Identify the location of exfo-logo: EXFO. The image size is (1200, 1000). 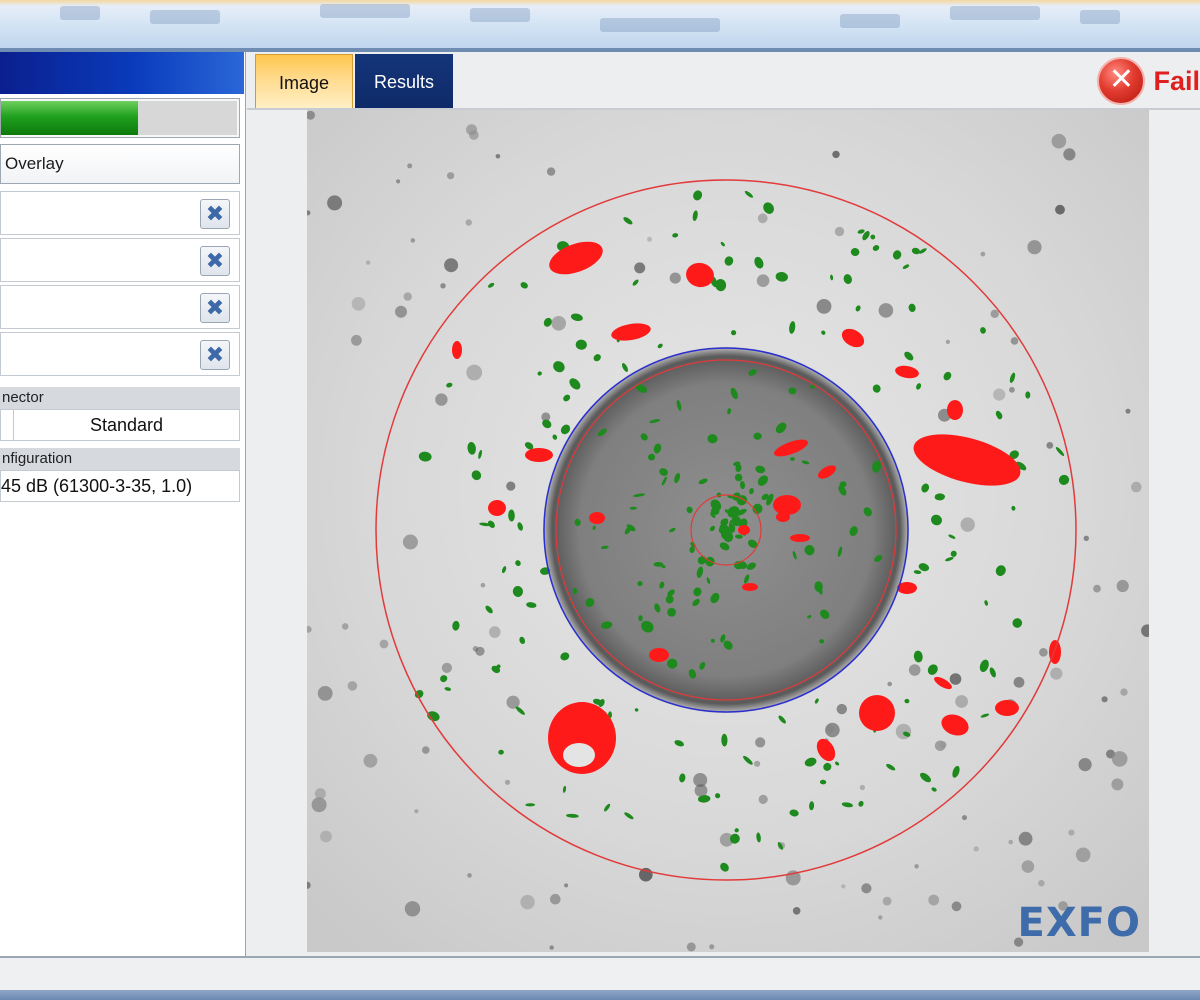
(1079, 923).